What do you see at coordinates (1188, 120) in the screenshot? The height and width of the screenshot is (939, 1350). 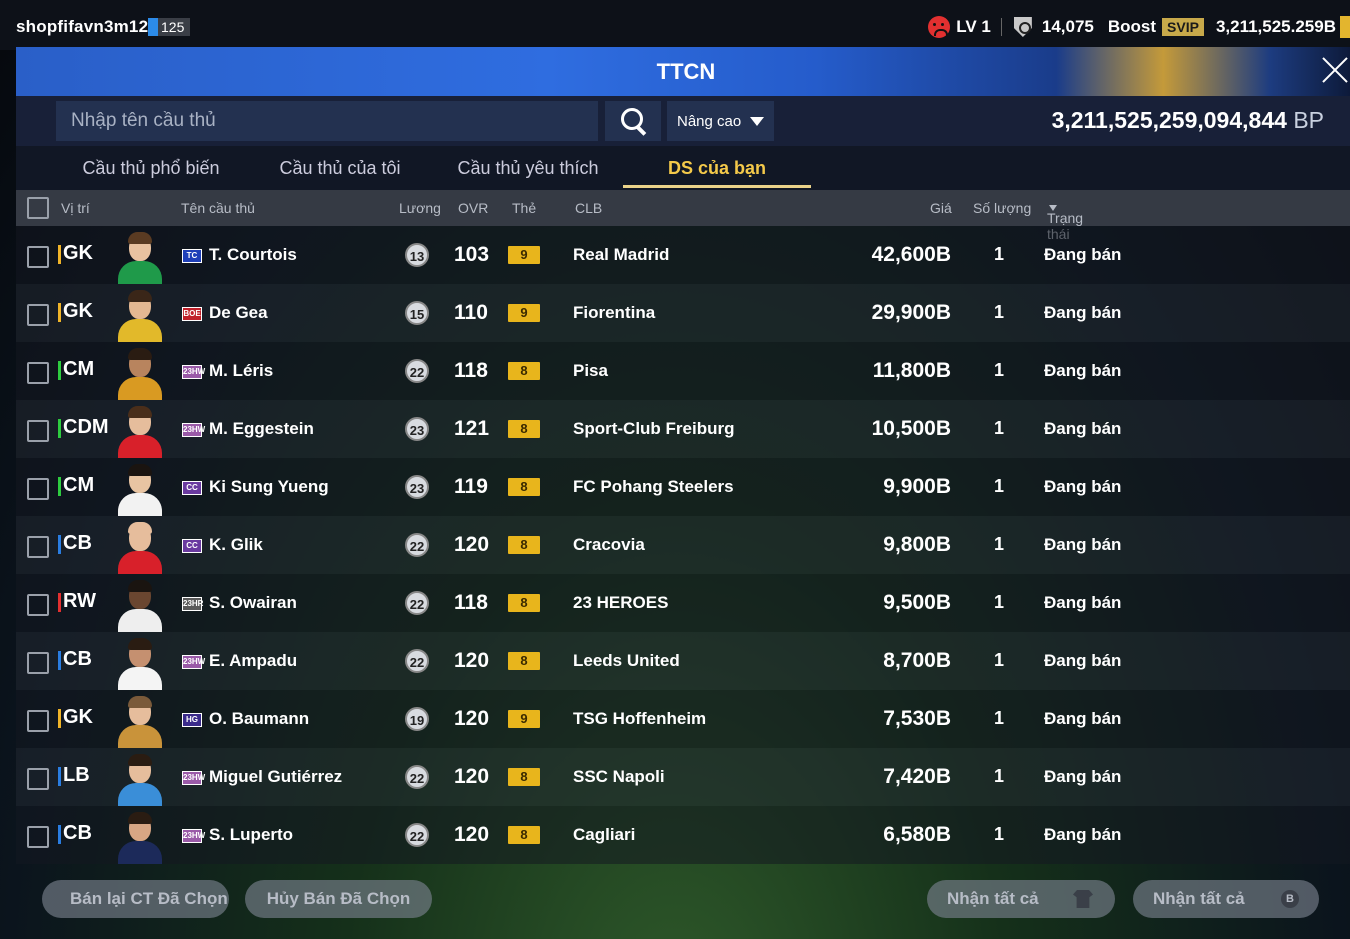 I see `bp-total: 3,211,525,259,094,844 BP` at bounding box center [1188, 120].